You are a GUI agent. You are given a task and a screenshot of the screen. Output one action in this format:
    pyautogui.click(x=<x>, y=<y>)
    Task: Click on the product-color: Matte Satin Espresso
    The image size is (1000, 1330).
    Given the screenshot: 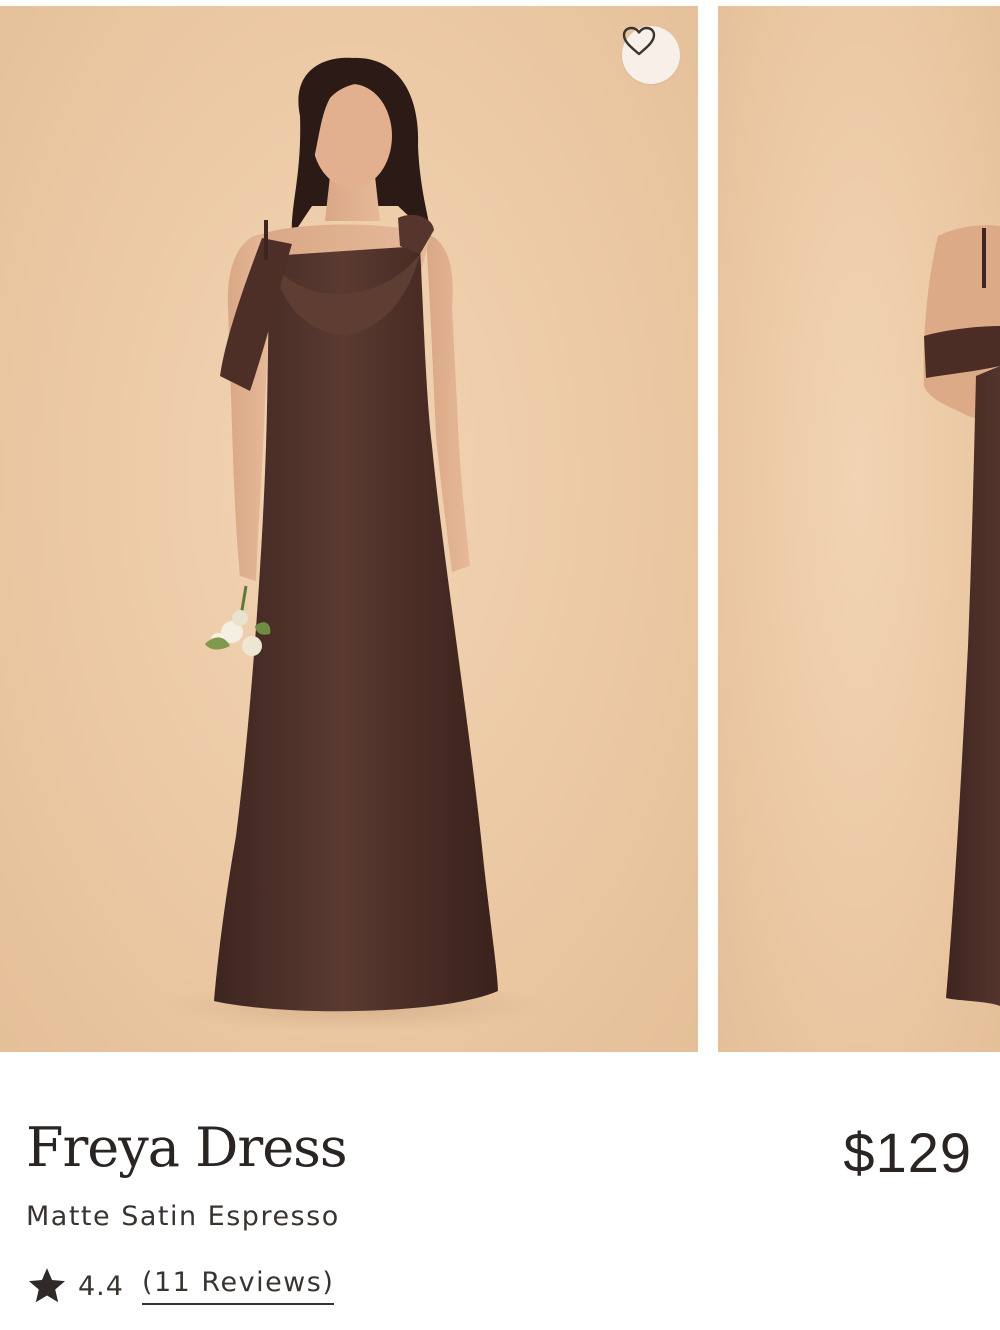 What is the action you would take?
    pyautogui.click(x=183, y=1216)
    